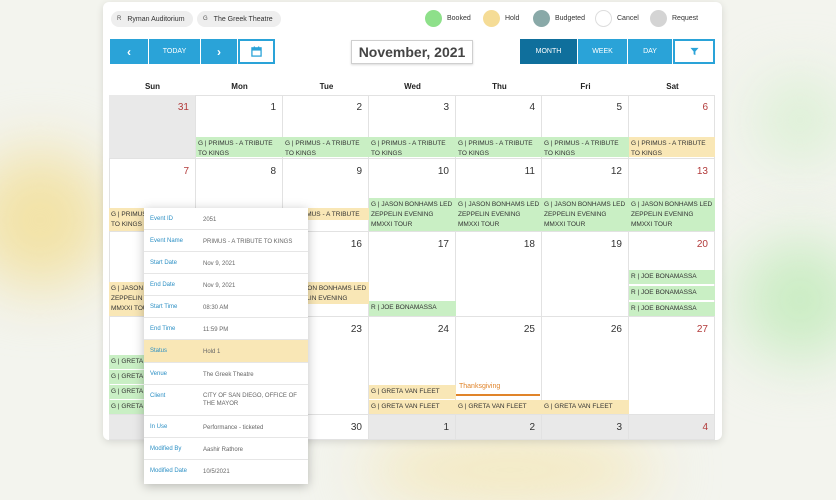 This screenshot has height=500, width=836. Describe the element at coordinates (603, 18) in the screenshot. I see `cancel-dot-icon` at that location.